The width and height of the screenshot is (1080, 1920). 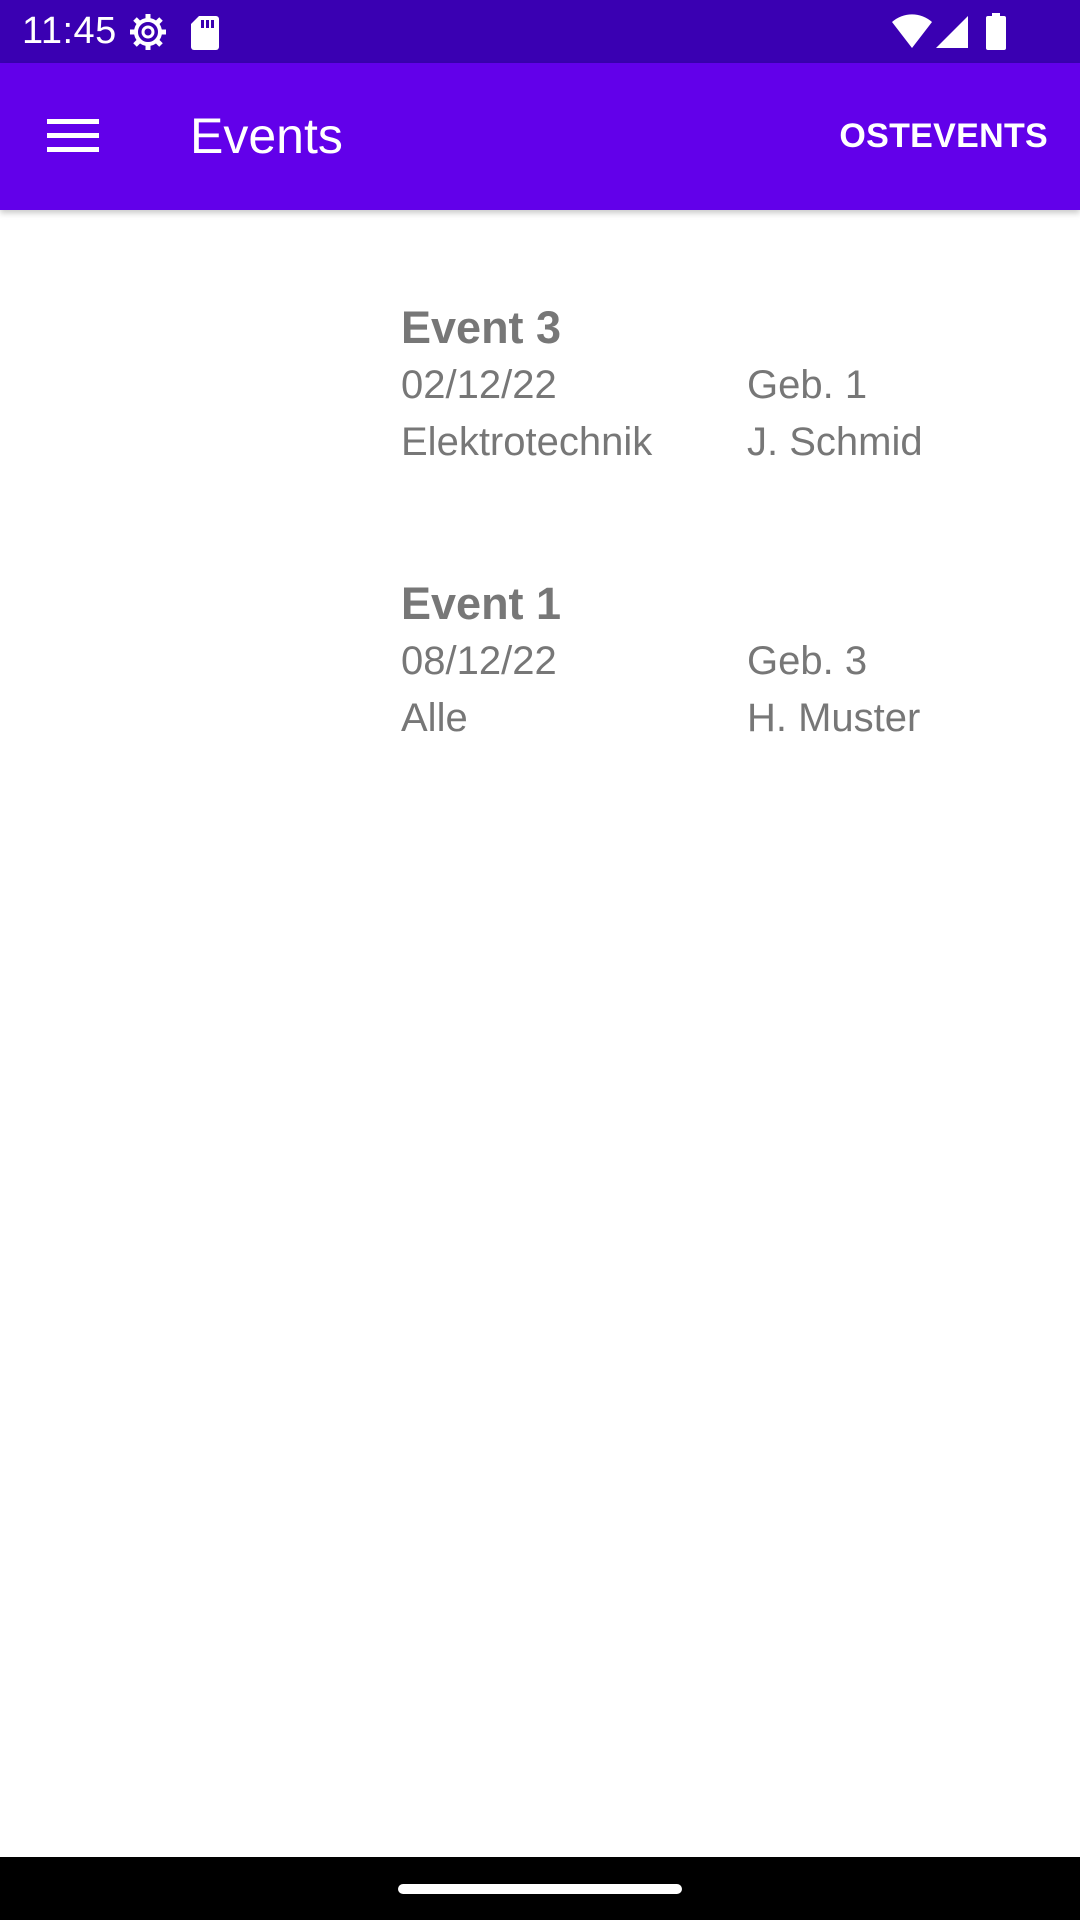 What do you see at coordinates (952, 32) in the screenshot?
I see `signal-icon` at bounding box center [952, 32].